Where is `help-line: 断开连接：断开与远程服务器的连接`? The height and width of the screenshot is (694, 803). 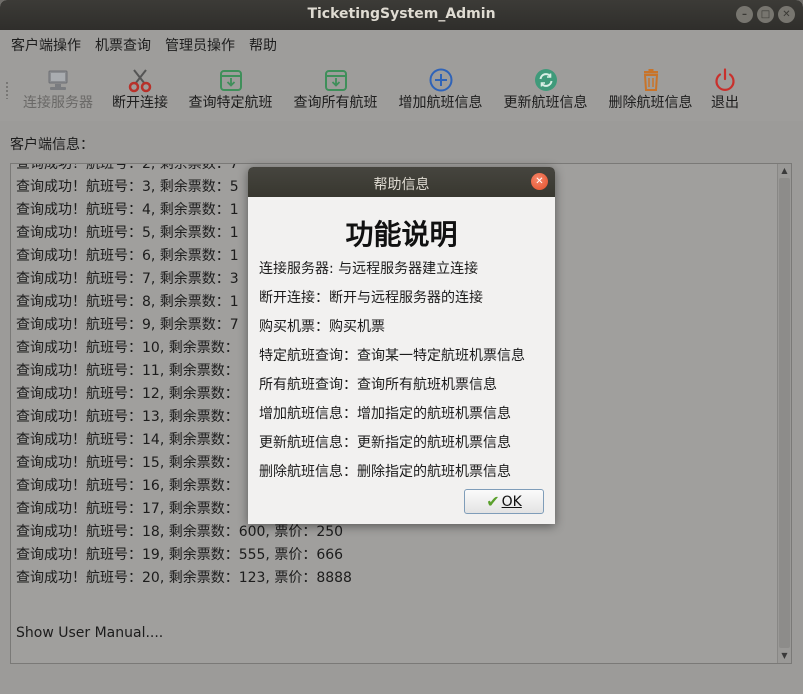
help-line: 断开连接：断开与远程服务器的连接 is located at coordinates (371, 298).